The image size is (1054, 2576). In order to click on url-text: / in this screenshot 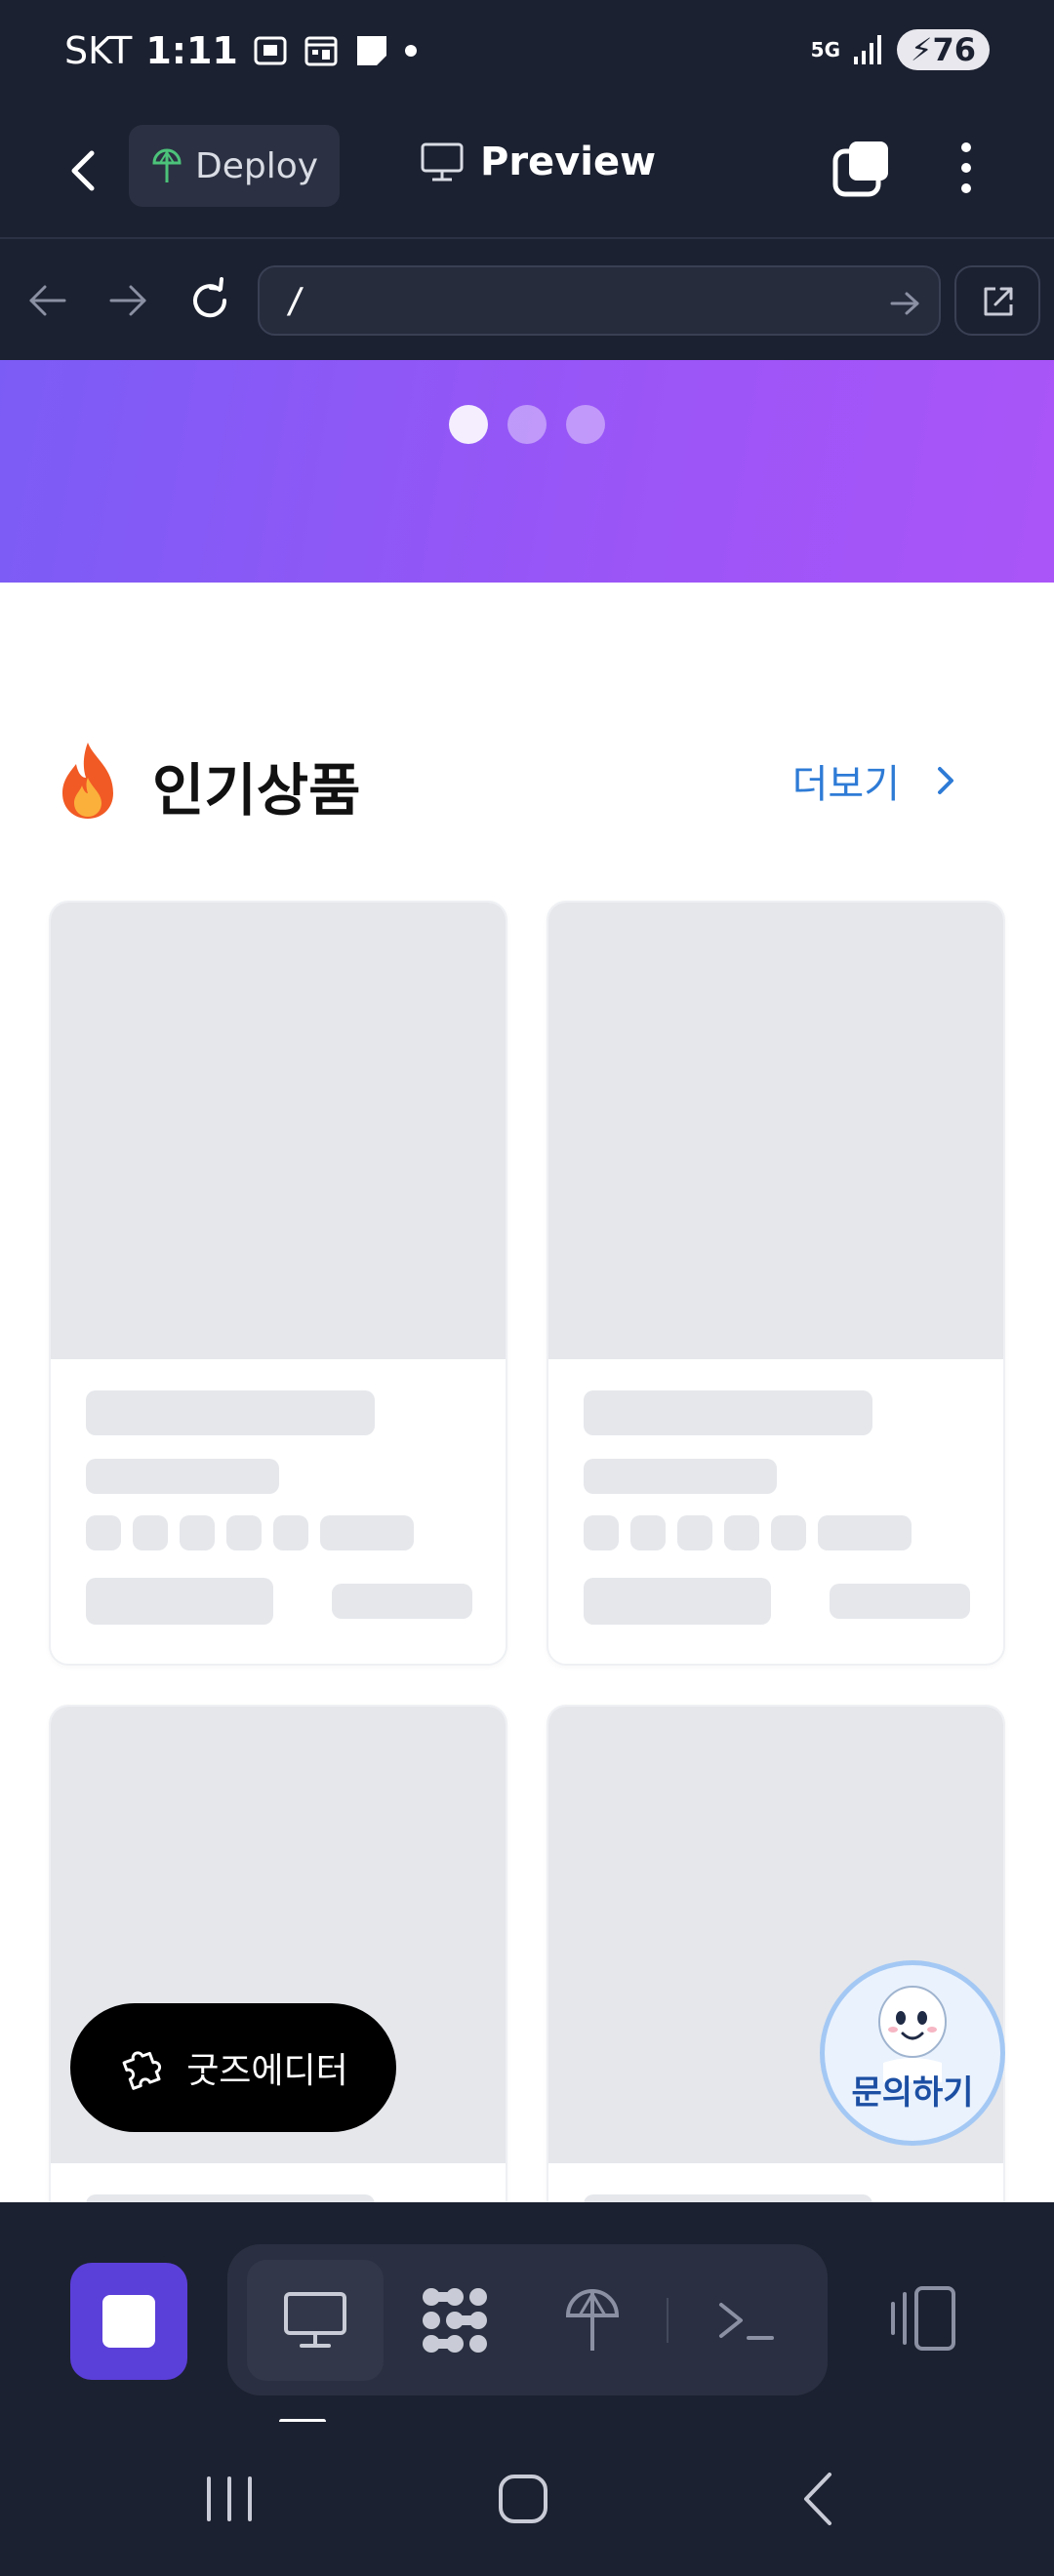, I will do `click(296, 301)`.